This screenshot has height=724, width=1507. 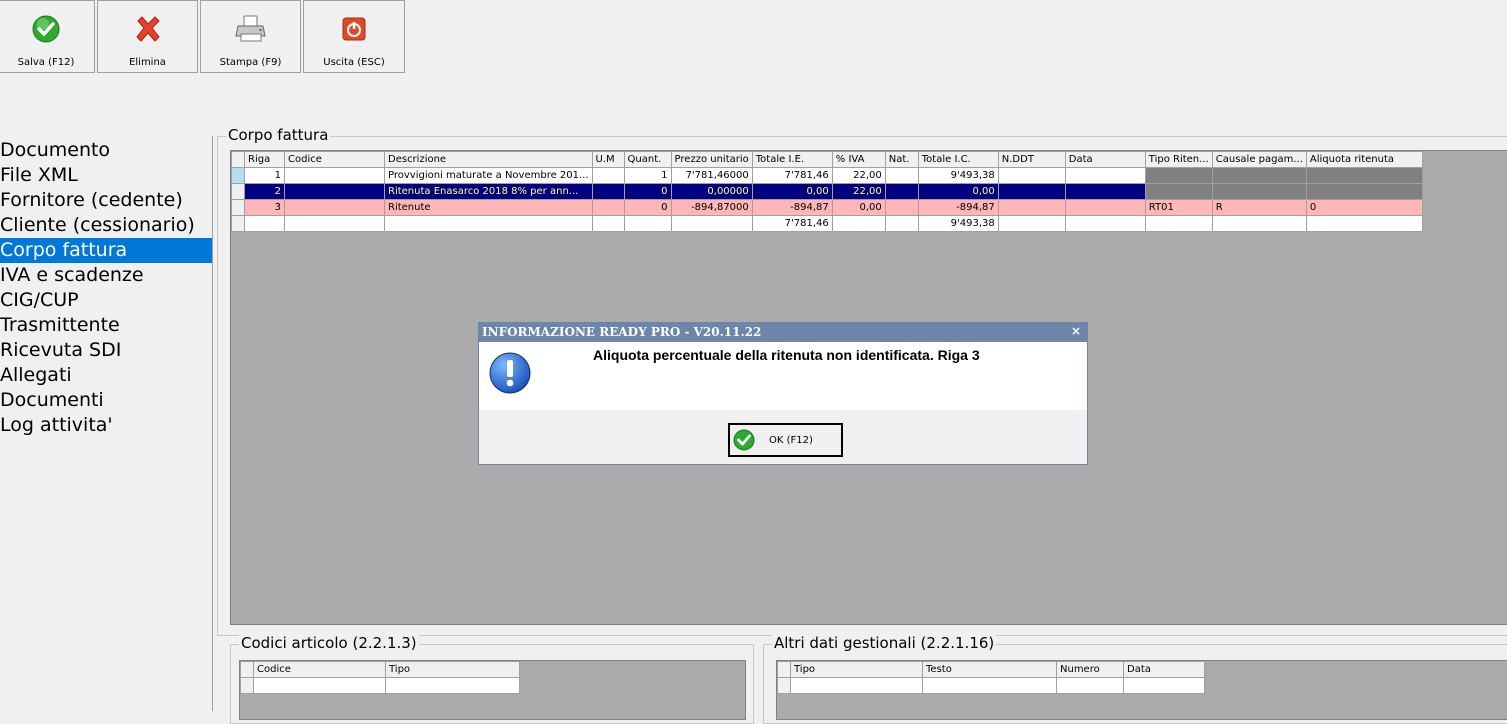 What do you see at coordinates (488, 159) in the screenshot?
I see `column-header: Descrizione` at bounding box center [488, 159].